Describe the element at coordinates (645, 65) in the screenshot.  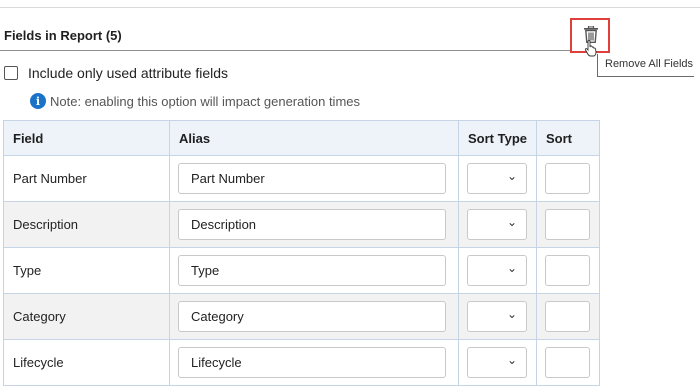
I see `remove-all-fields-tooltip: Remove All Fields` at that location.